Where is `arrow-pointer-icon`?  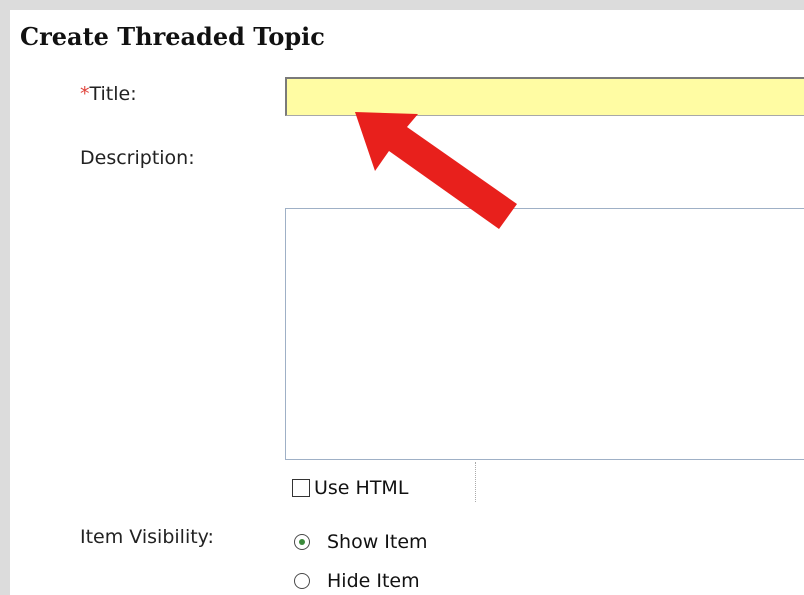 arrow-pointer-icon is located at coordinates (436, 170).